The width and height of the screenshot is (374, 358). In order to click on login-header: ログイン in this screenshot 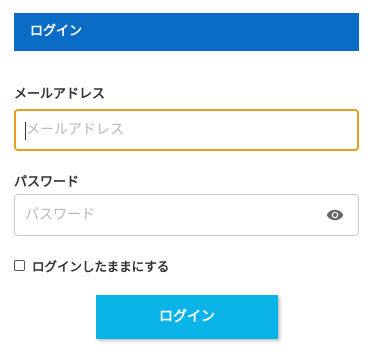, I will do `click(186, 32)`.